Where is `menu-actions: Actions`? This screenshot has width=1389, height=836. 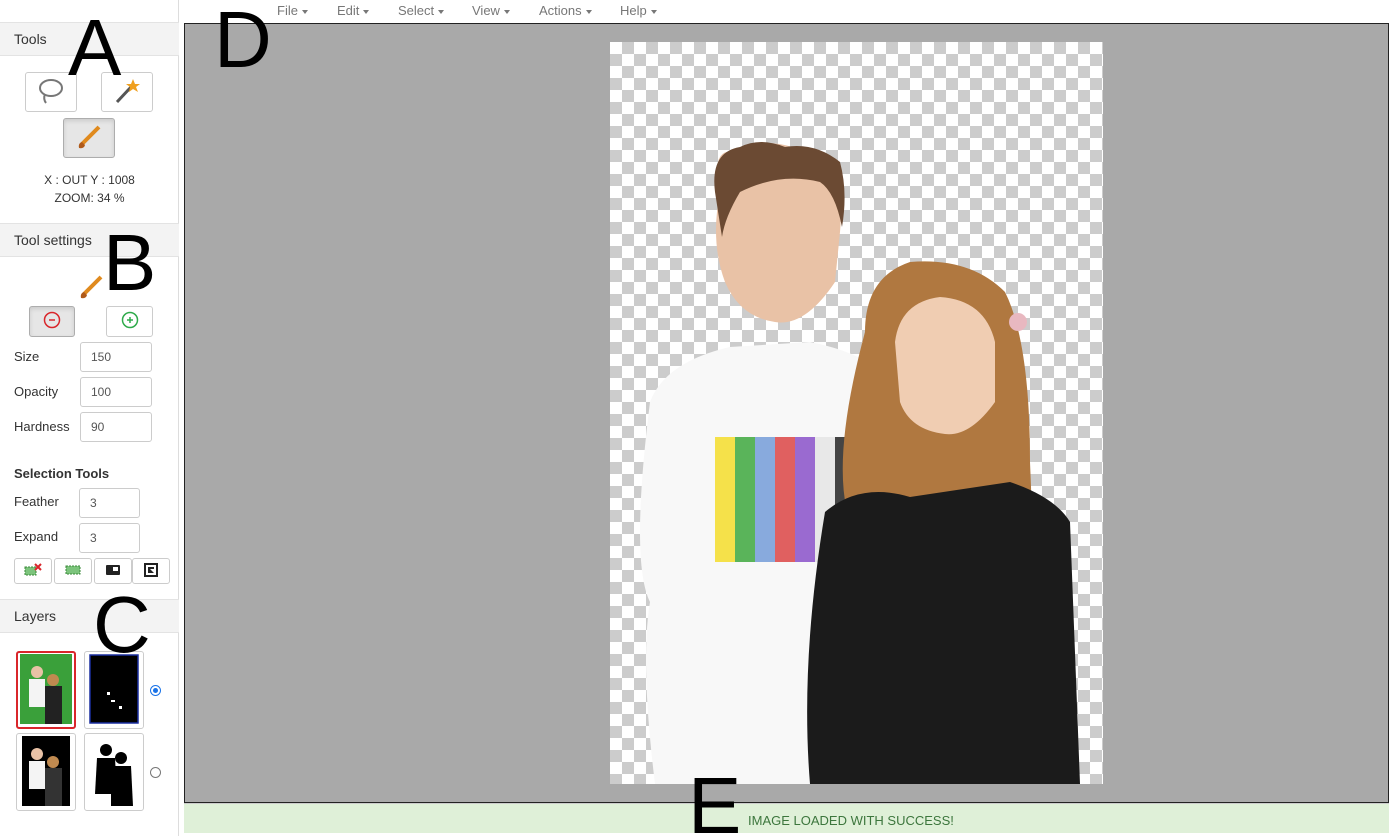 menu-actions: Actions is located at coordinates (565, 10).